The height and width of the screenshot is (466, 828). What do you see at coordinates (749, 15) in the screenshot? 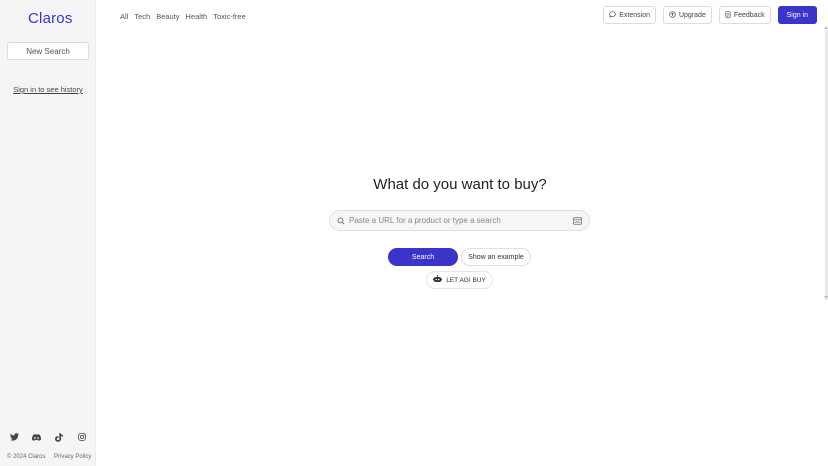
I see `feedback-label: Feedback` at bounding box center [749, 15].